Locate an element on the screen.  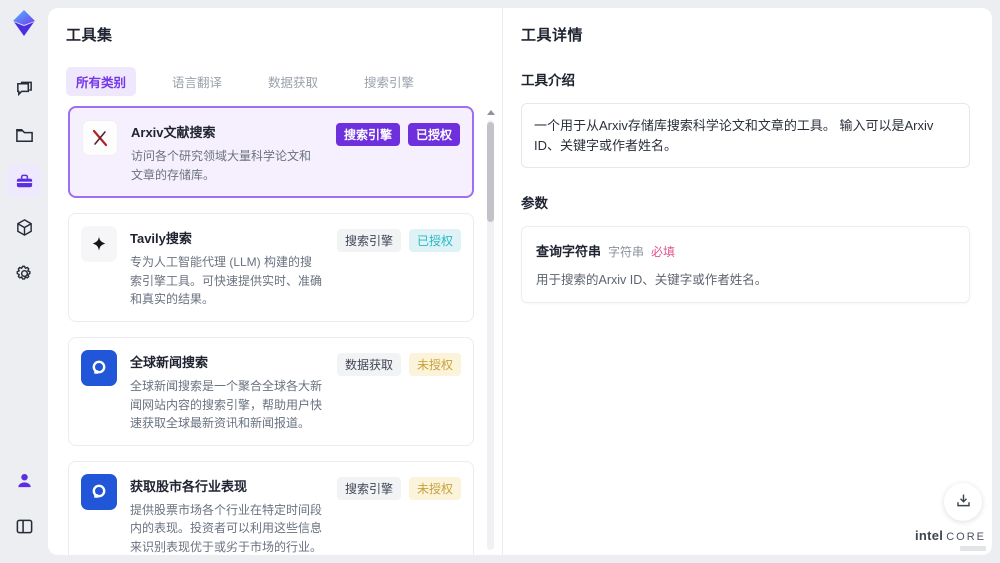
param-name: 查询字符串 is located at coordinates (569, 251).